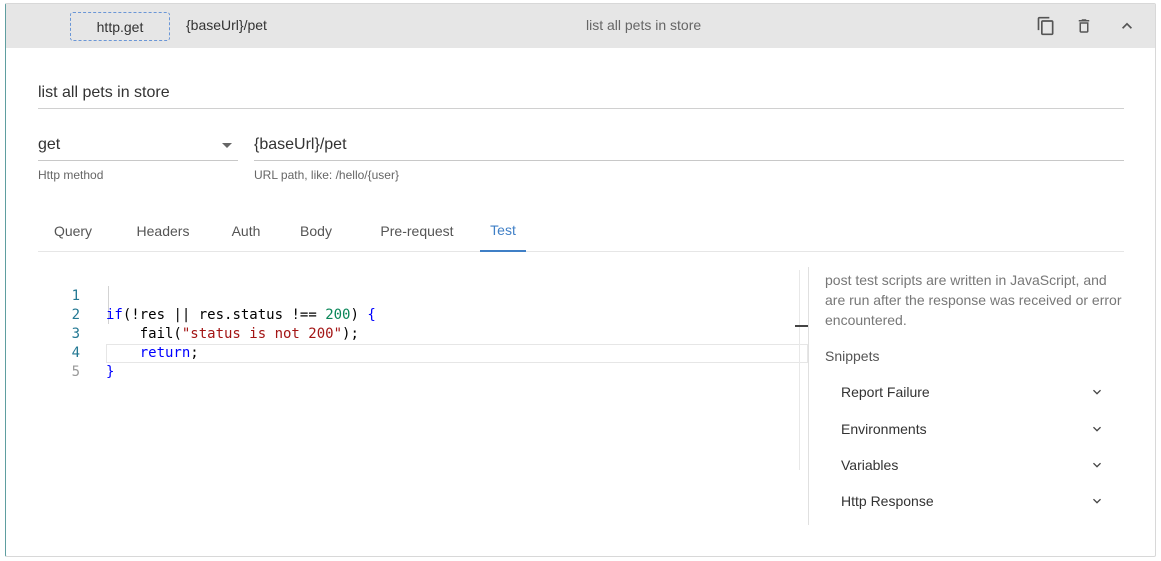  I want to click on snippets-title: Snippets, so click(852, 356).